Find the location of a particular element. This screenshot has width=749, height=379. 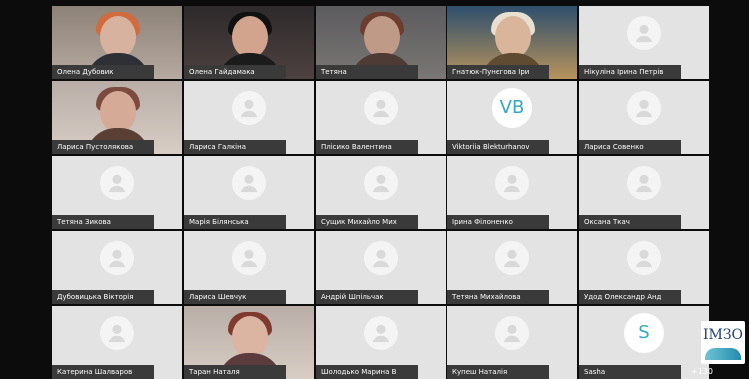

participant-tile: Купеш Наталія is located at coordinates (512, 342).